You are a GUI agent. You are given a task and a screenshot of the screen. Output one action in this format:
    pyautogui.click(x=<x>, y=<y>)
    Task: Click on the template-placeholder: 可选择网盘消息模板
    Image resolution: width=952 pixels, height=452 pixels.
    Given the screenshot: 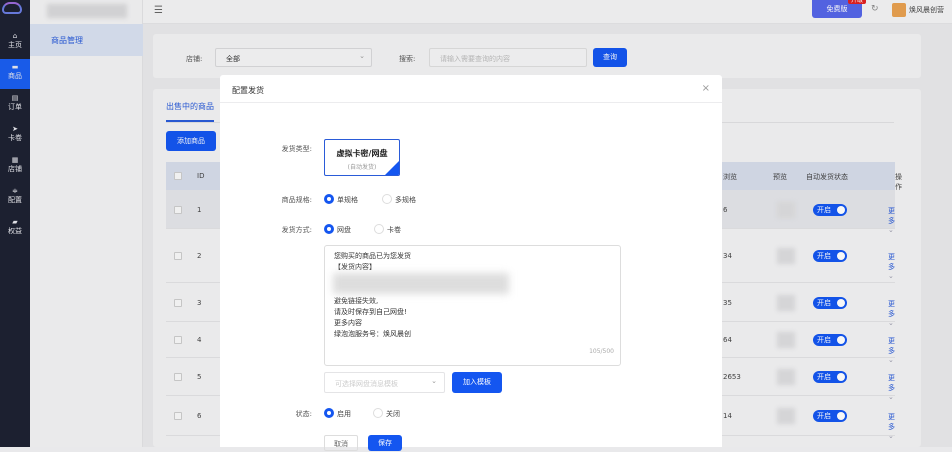 What is the action you would take?
    pyautogui.click(x=366, y=384)
    